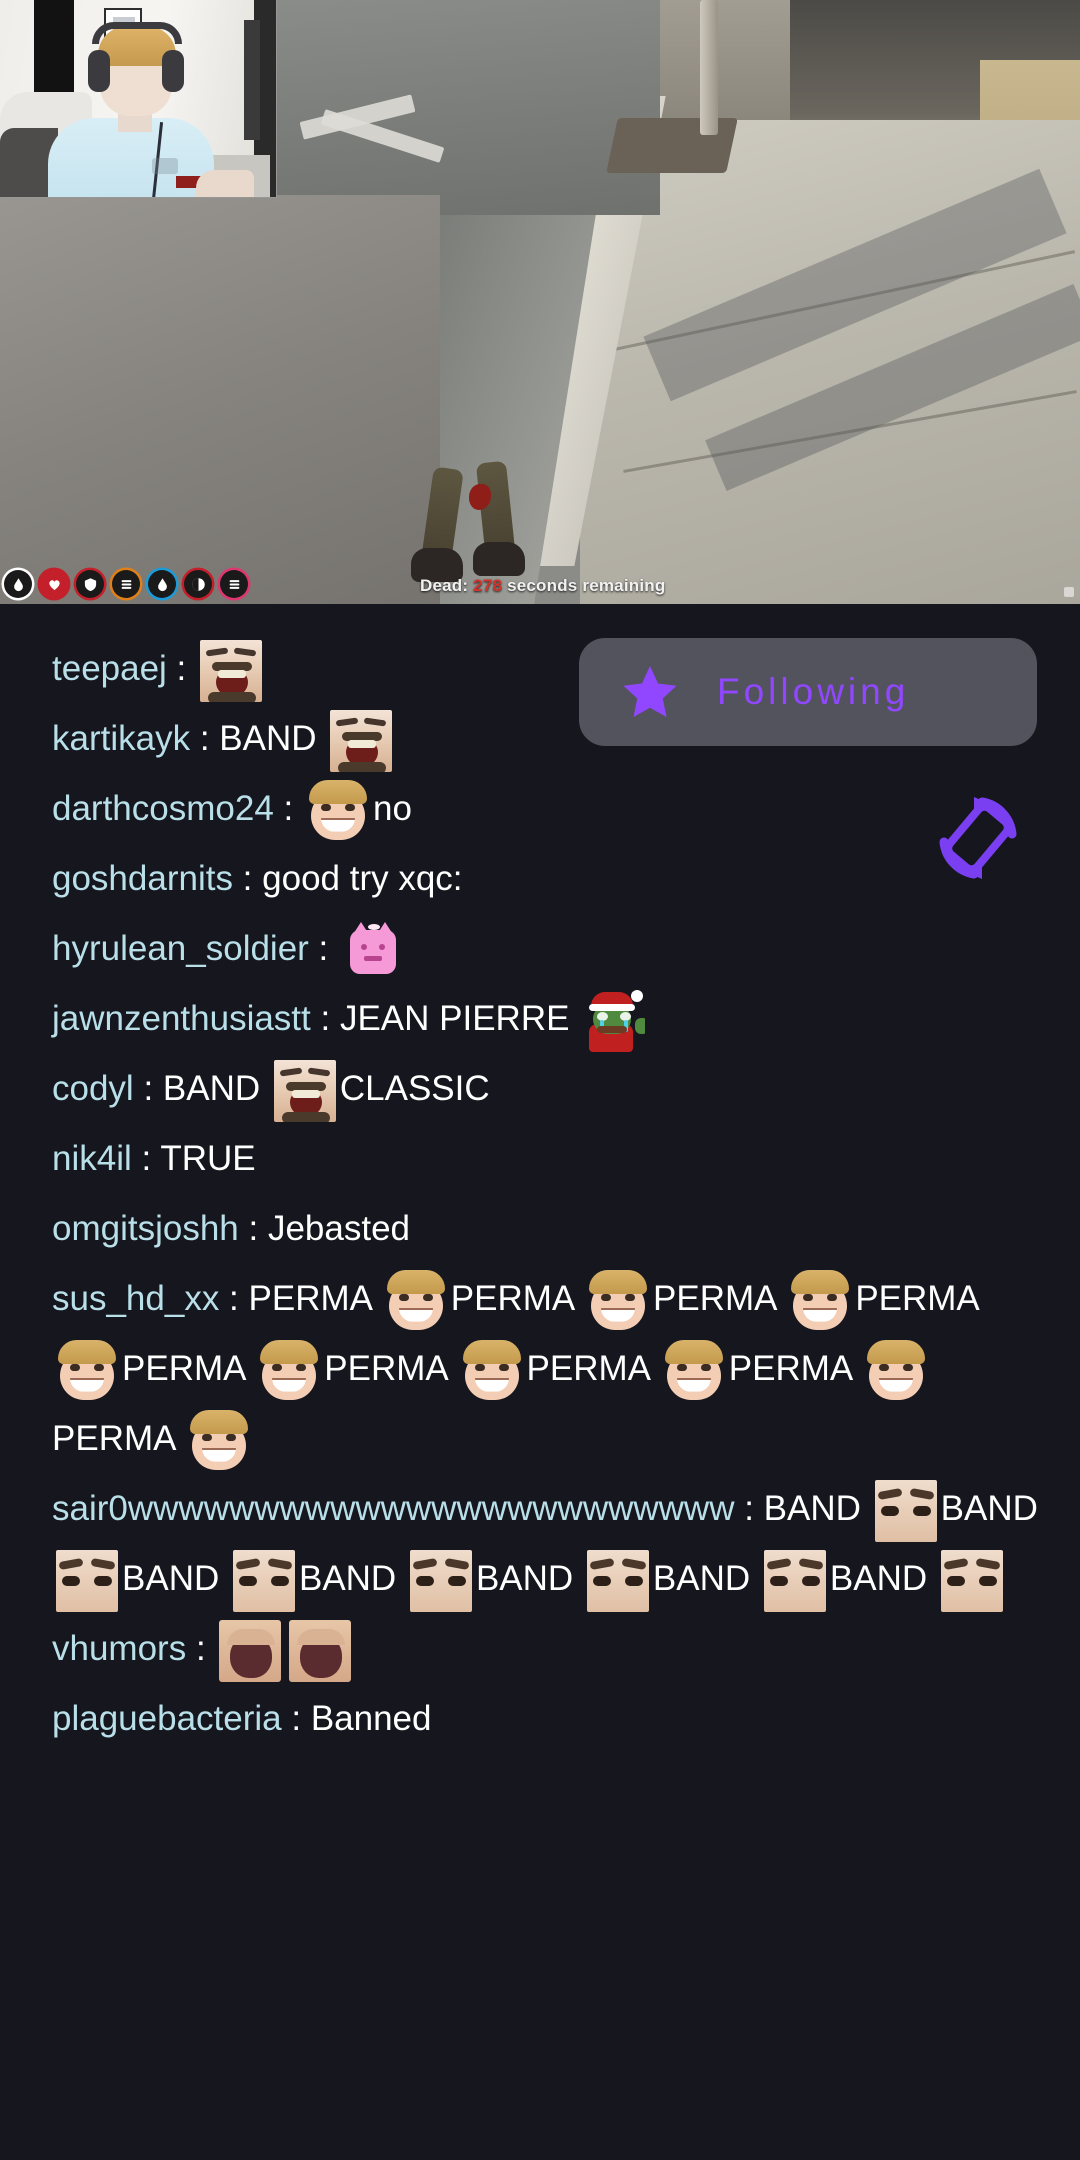 This screenshot has height=2160, width=1080. Describe the element at coordinates (361, 740) in the screenshot. I see `emote-laugh-icon` at that location.